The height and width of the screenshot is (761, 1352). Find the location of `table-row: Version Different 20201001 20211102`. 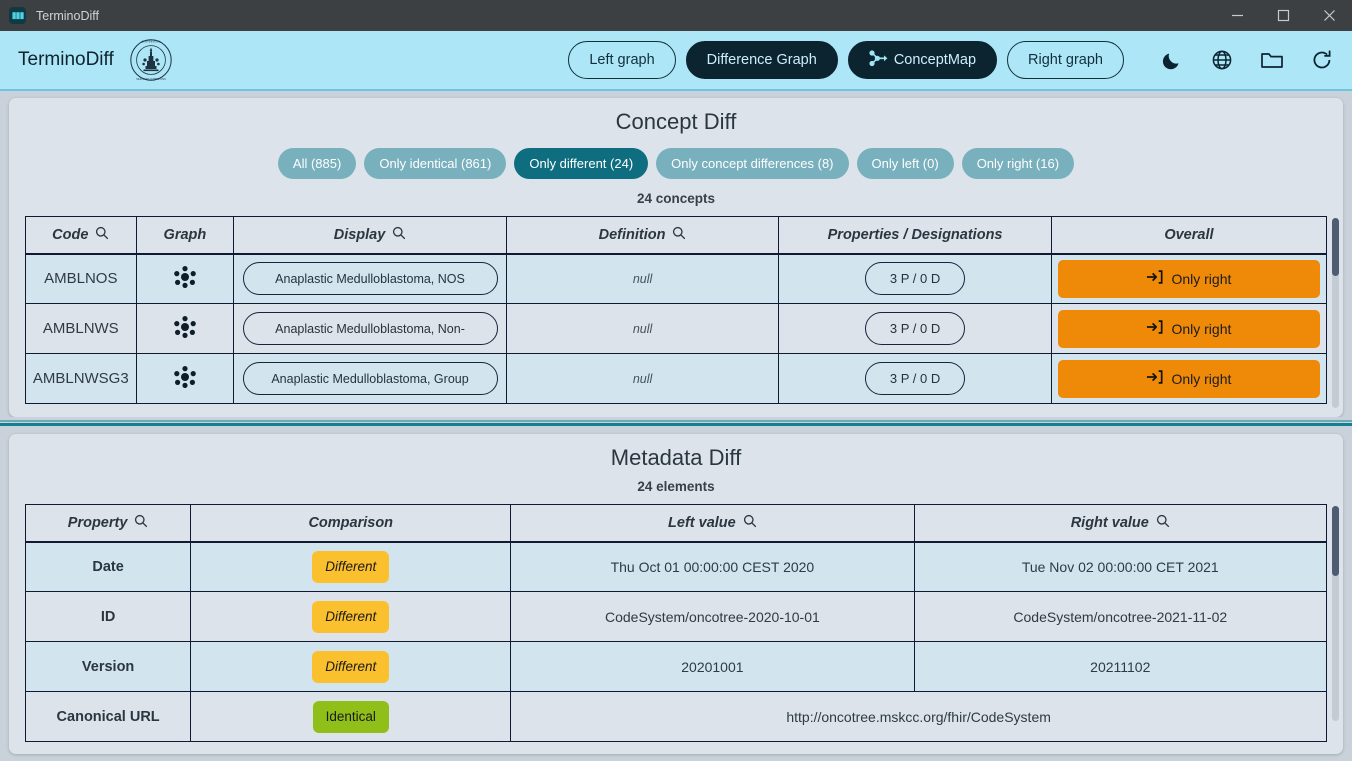

table-row: Version Different 20201001 20211102 is located at coordinates (676, 666).